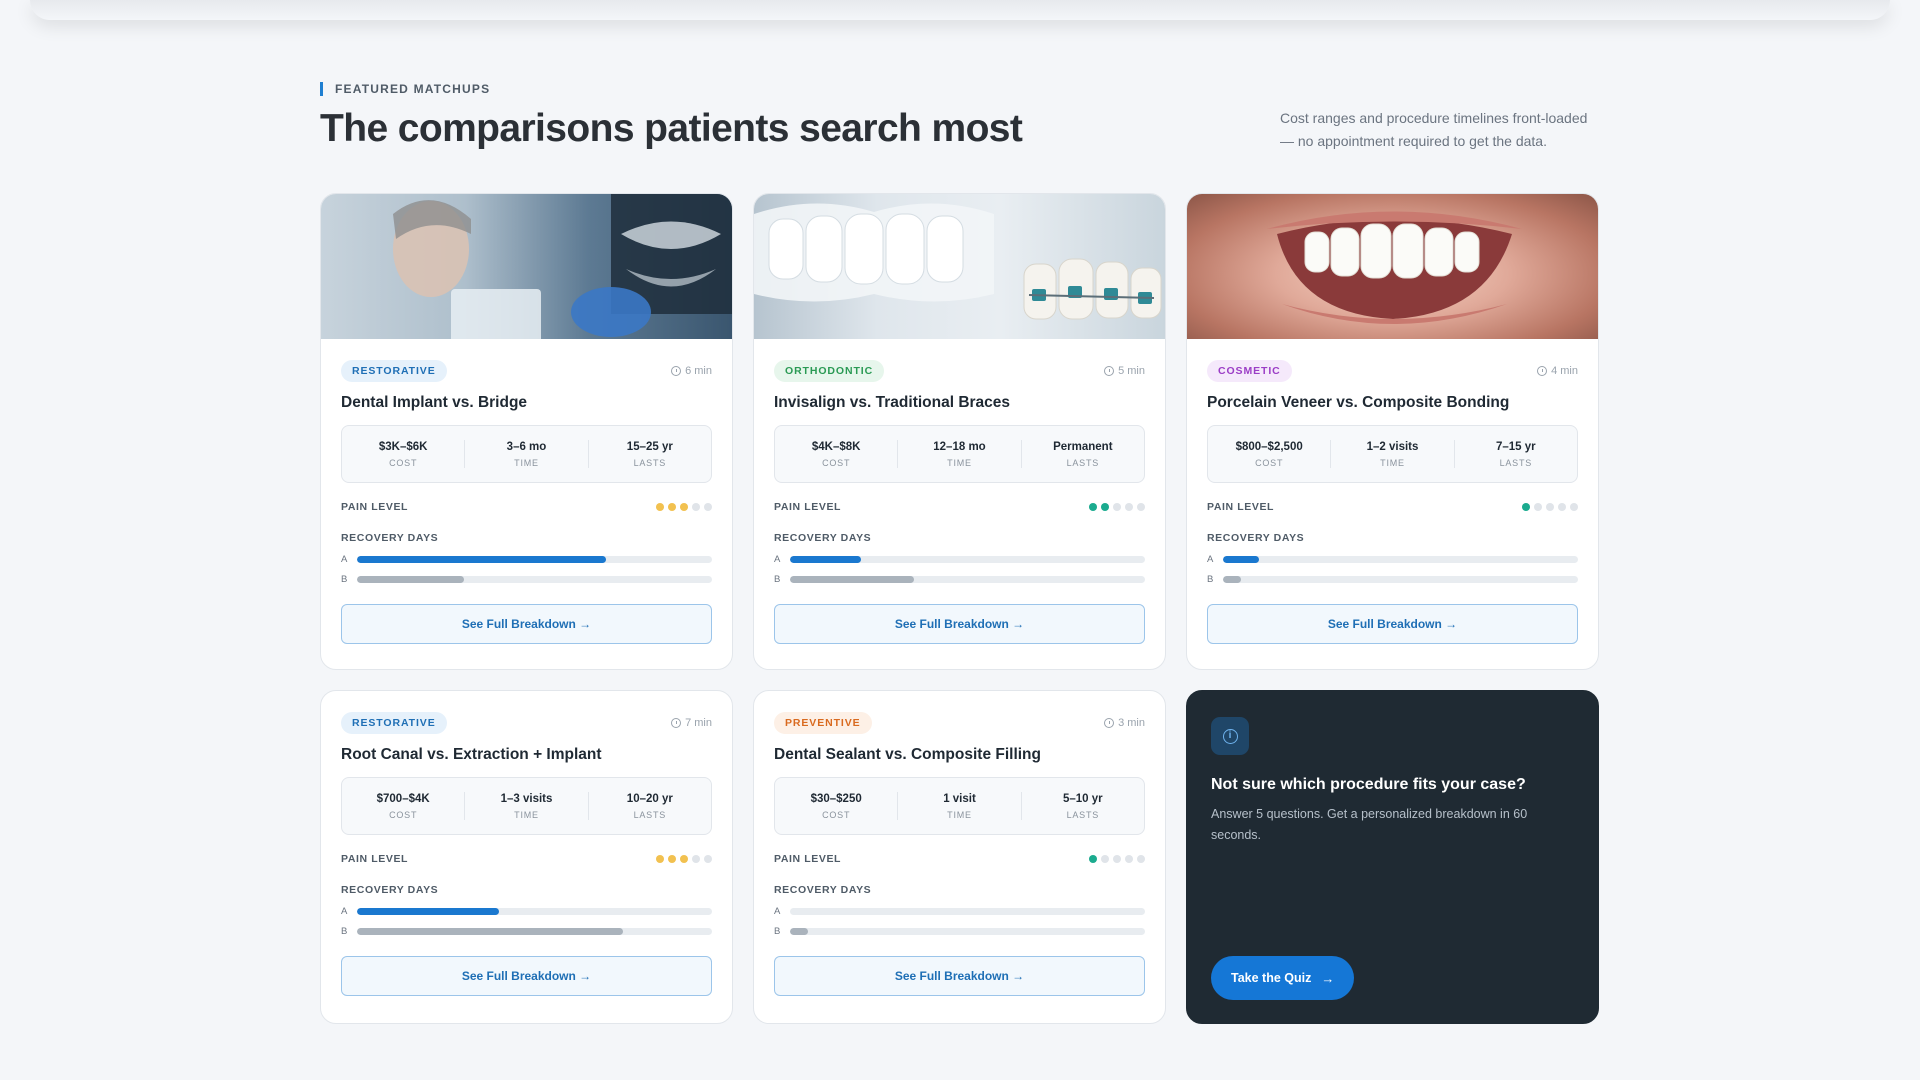  I want to click on stat-value: 12–18 mo, so click(959, 447).